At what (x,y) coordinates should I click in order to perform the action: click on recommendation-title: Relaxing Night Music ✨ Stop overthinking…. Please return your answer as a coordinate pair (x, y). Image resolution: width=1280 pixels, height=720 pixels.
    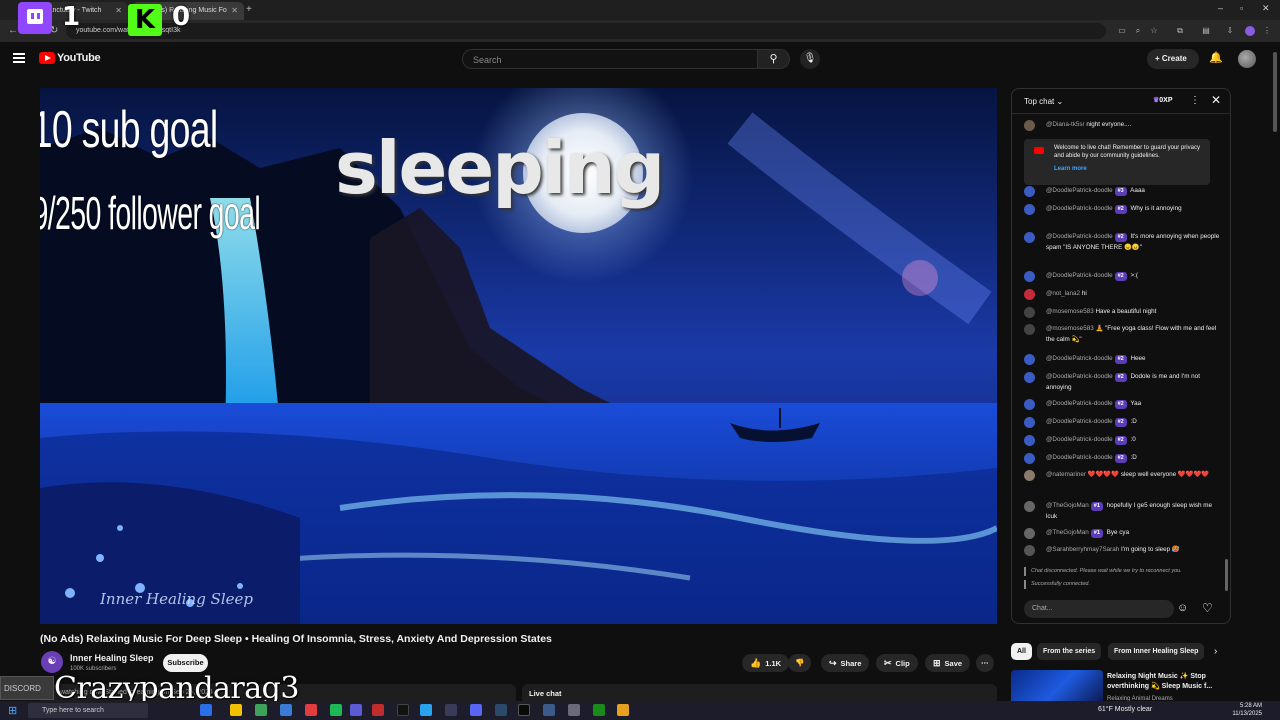
    Looking at the image, I should click on (1162, 682).